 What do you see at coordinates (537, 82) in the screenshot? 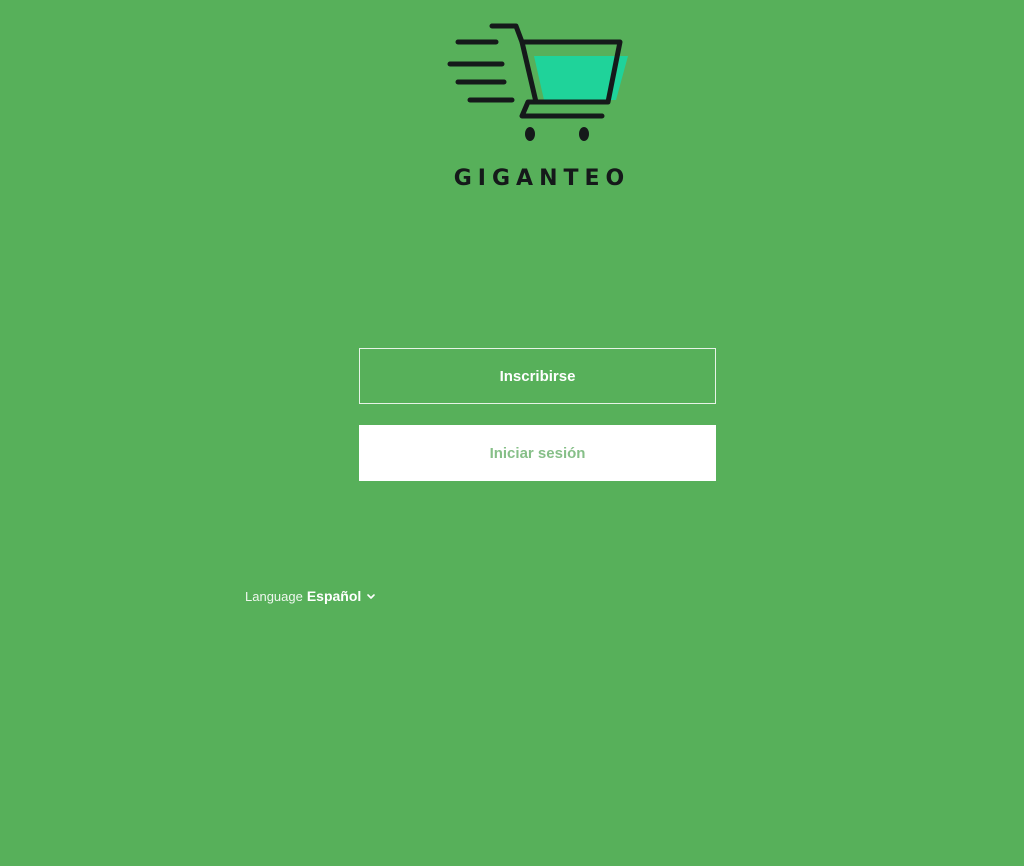
I see `shopping-cart-icon` at bounding box center [537, 82].